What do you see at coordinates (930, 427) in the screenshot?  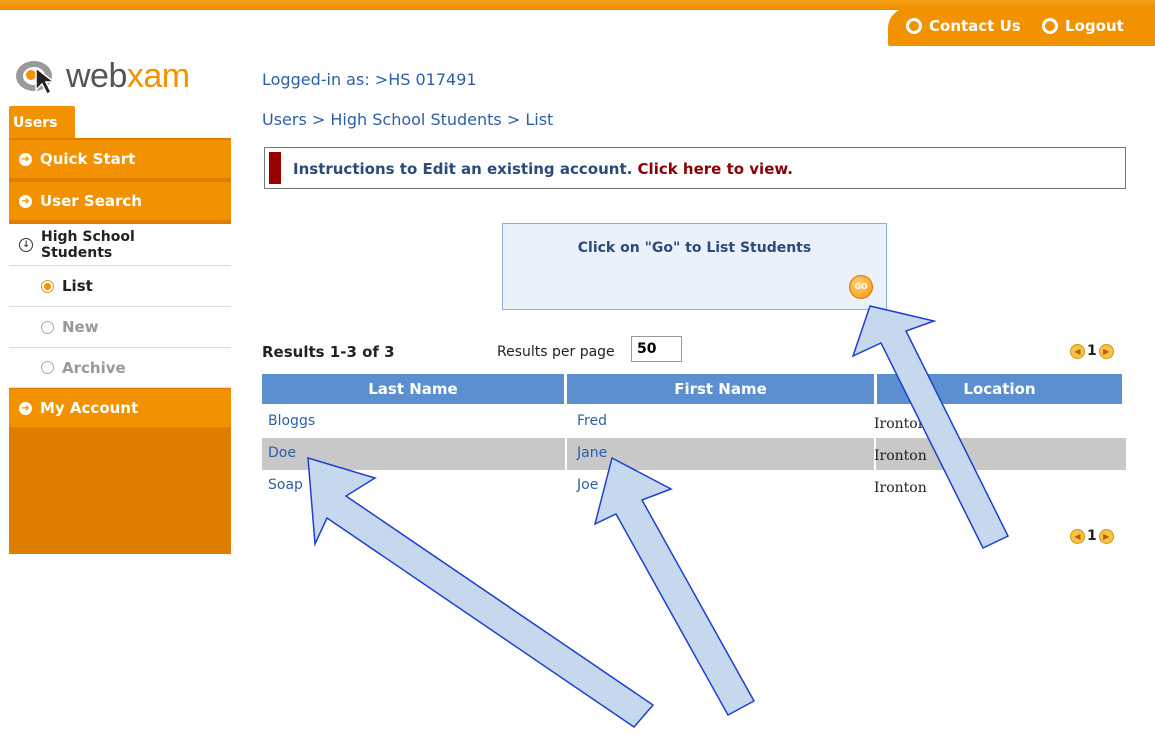 I see `arrow-to-go-button` at bounding box center [930, 427].